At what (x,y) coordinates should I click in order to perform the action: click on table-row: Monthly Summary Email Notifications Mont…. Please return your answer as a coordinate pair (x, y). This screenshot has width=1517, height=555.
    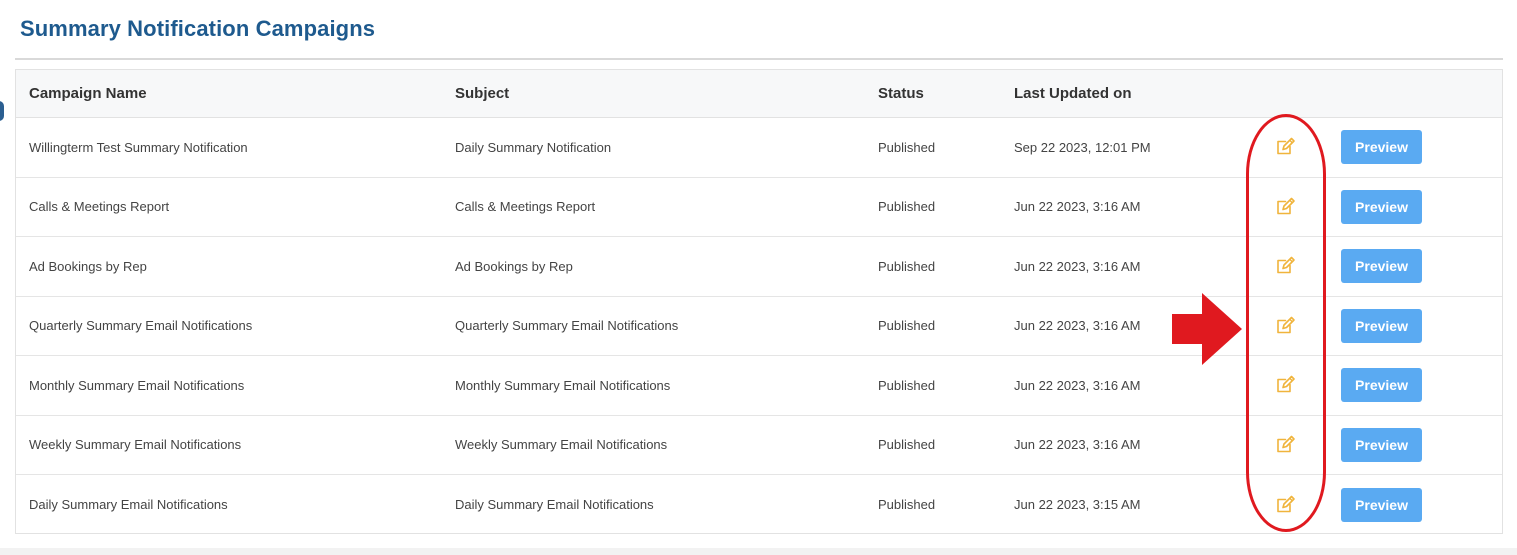
    Looking at the image, I should click on (759, 386).